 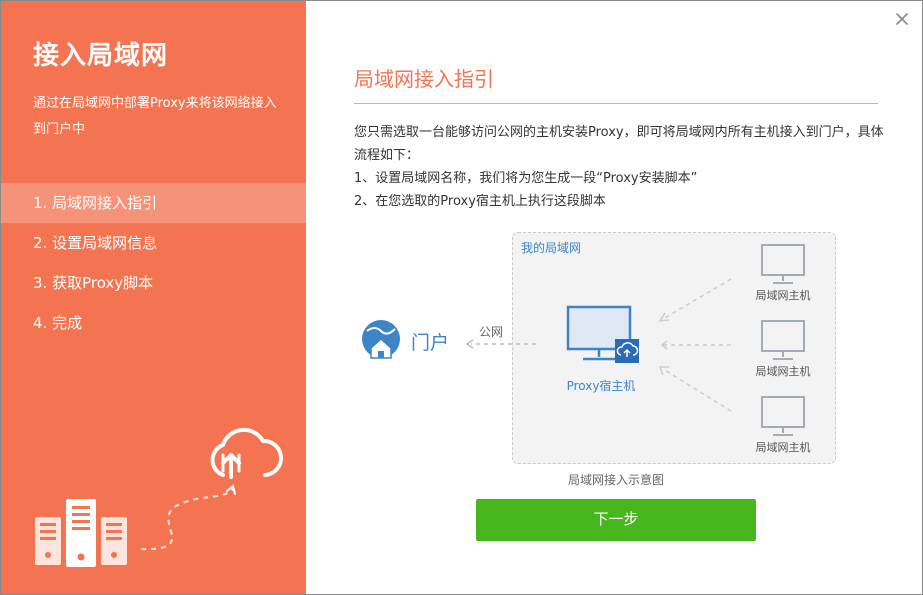 What do you see at coordinates (187, 519) in the screenshot?
I see `dashed-path` at bounding box center [187, 519].